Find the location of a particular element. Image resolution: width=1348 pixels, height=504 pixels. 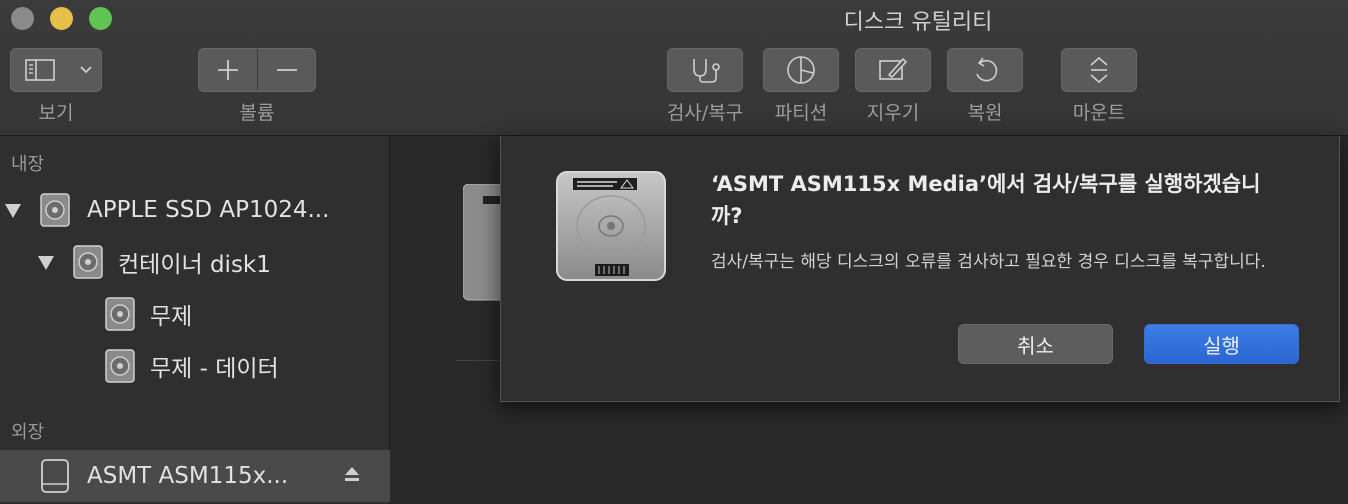

minus-icon is located at coordinates (287, 70).